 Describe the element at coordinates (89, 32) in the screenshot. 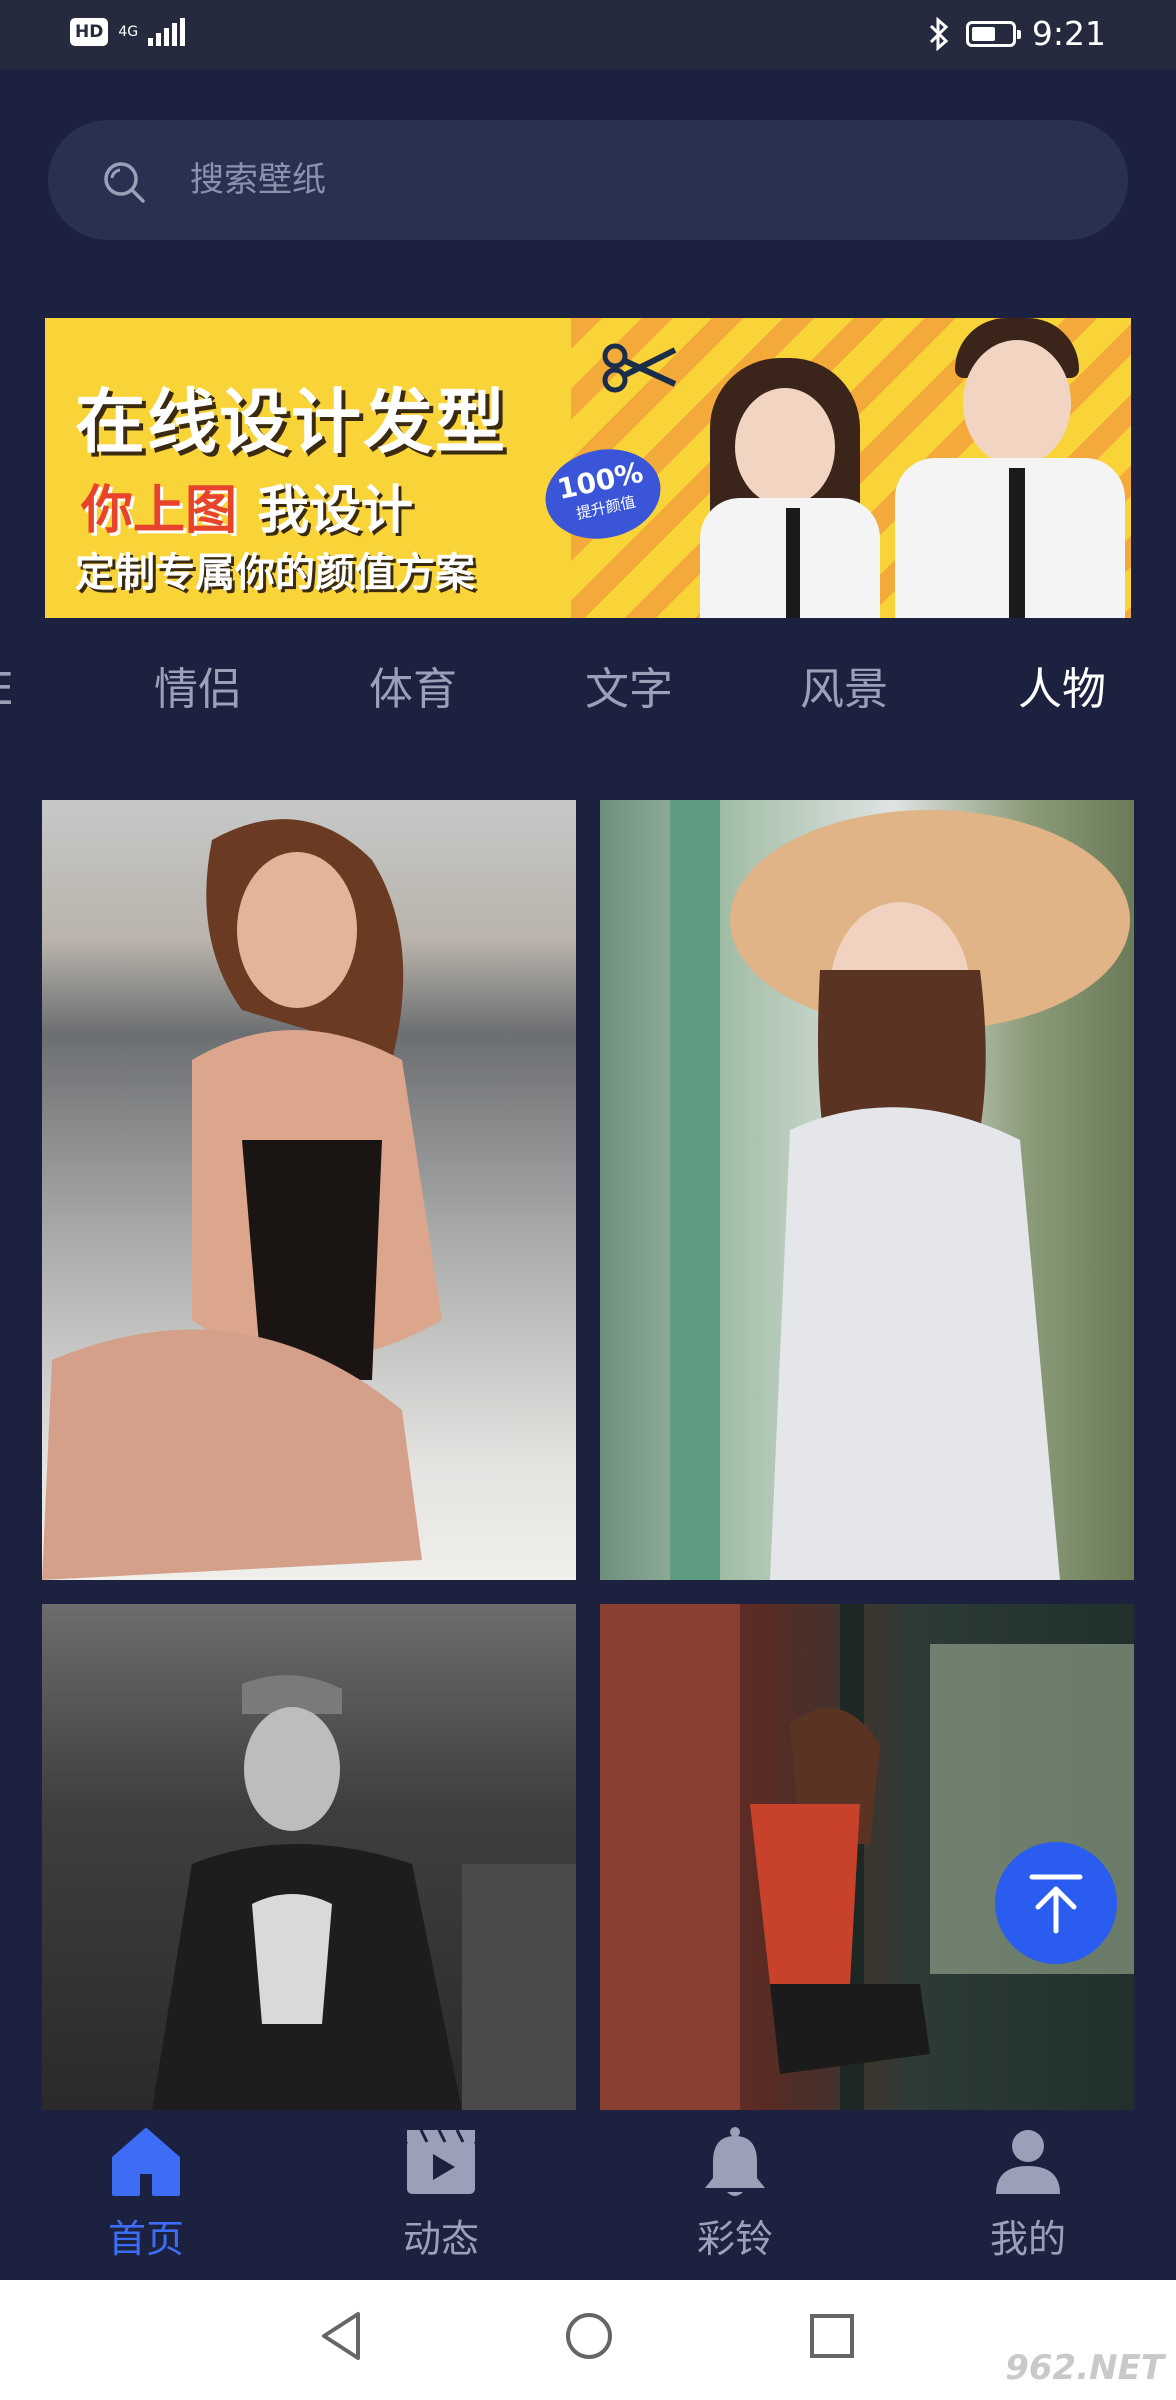

I see `hd-badge: HD` at that location.